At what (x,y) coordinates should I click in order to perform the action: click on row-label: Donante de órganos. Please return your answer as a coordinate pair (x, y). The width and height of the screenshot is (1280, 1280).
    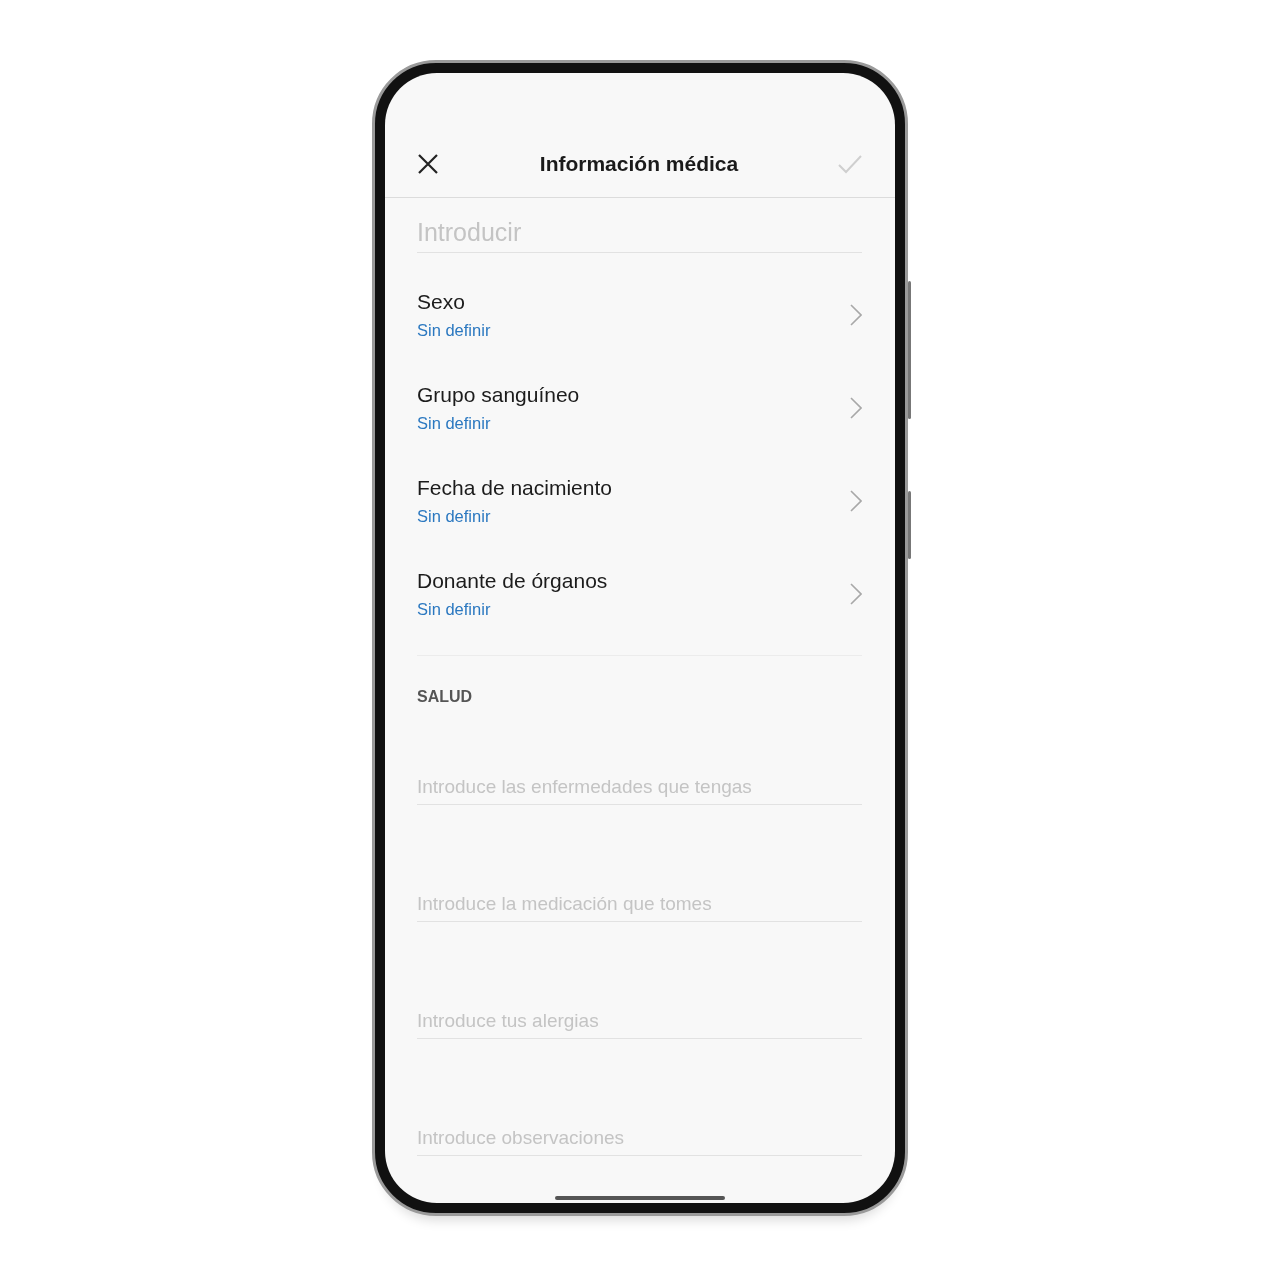
    Looking at the image, I should click on (512, 580).